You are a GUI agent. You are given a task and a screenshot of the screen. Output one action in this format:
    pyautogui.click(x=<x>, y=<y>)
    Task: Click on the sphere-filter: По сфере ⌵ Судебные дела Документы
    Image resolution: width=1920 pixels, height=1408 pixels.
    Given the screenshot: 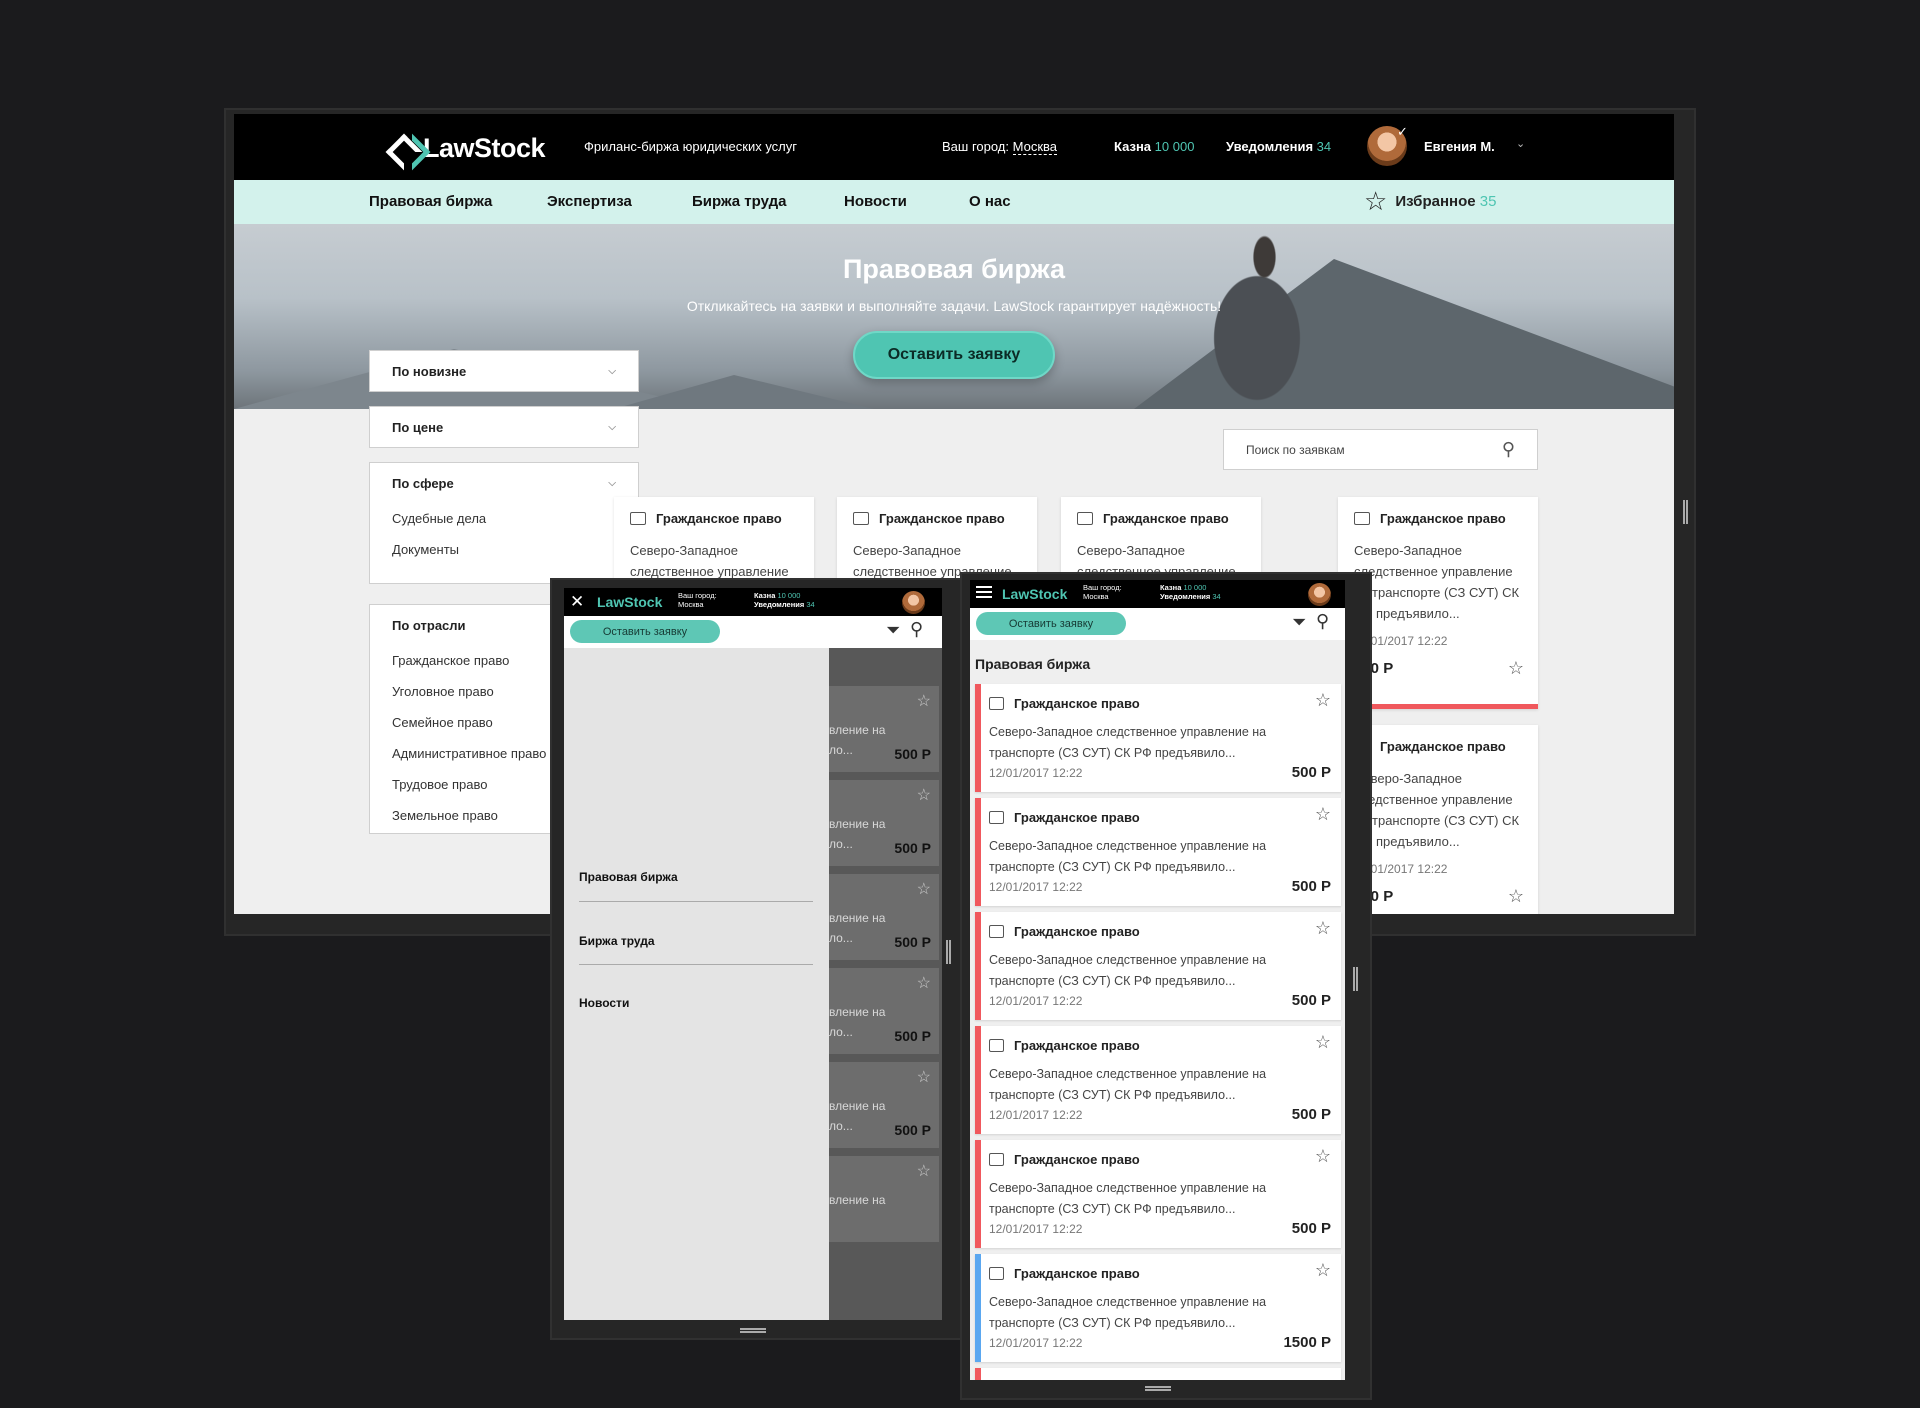 What is the action you would take?
    pyautogui.click(x=504, y=523)
    